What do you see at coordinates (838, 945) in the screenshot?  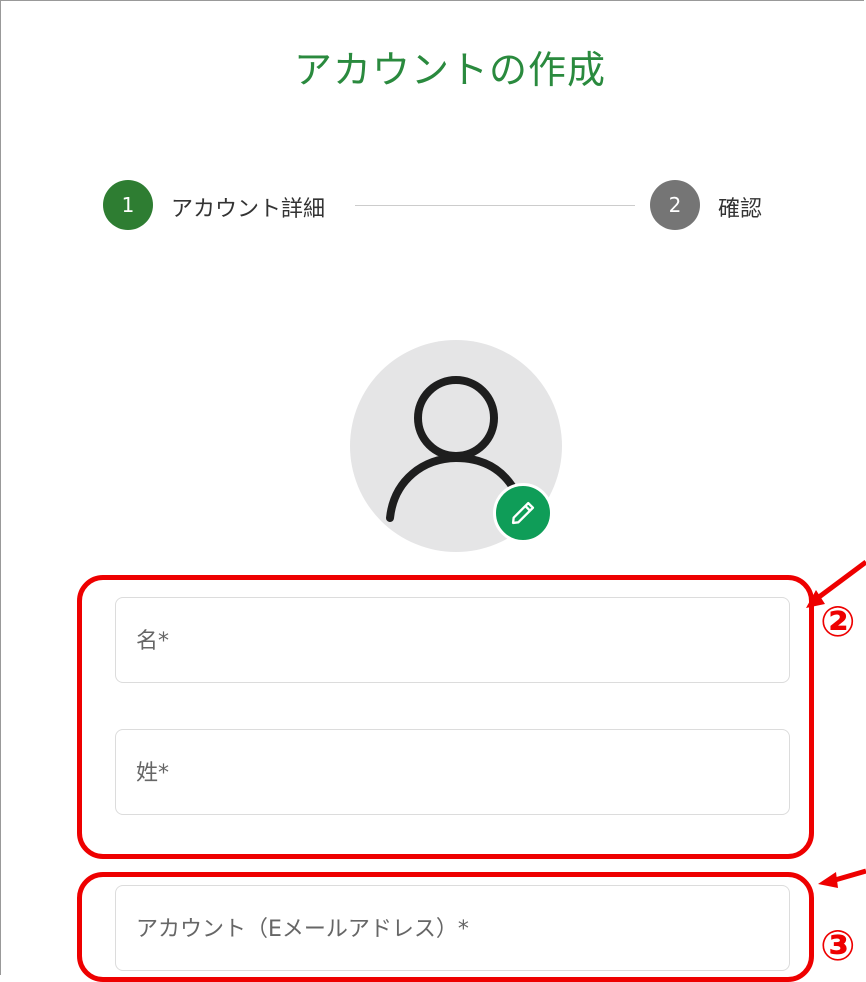 I see `annotation-number-3: ③` at bounding box center [838, 945].